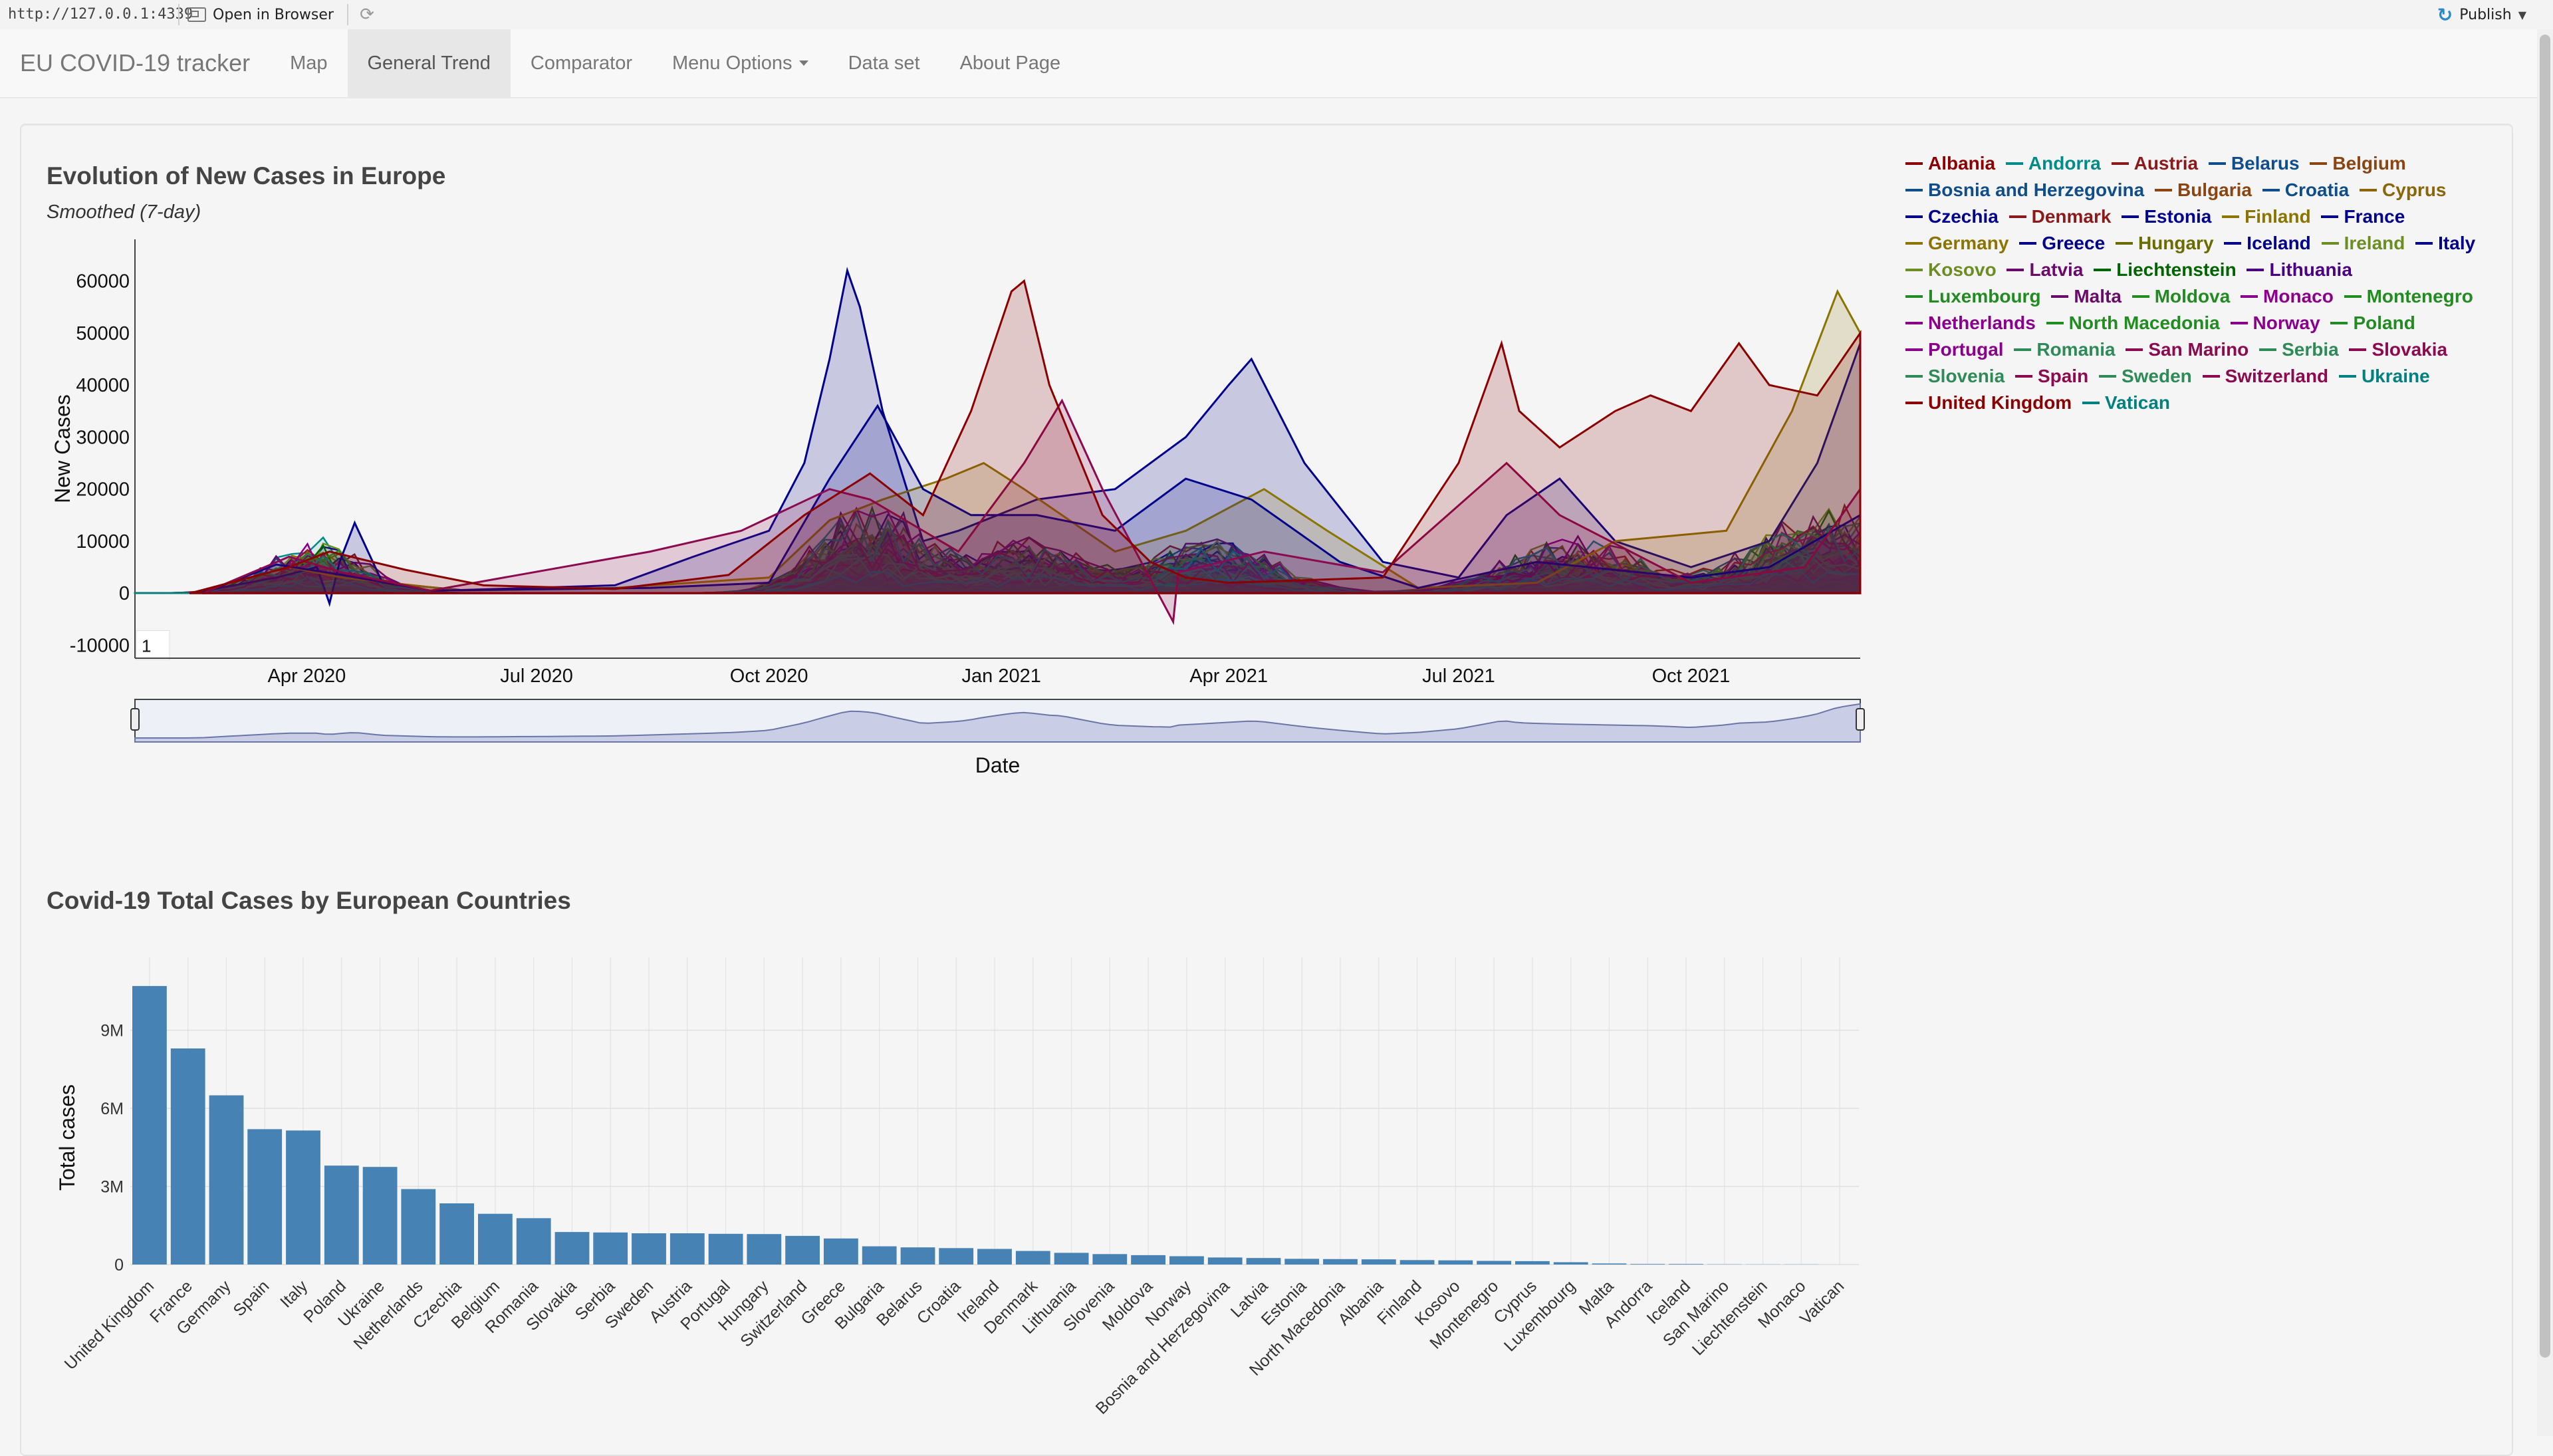 The image size is (2553, 1456). I want to click on bar-netherlands, so click(418, 1227).